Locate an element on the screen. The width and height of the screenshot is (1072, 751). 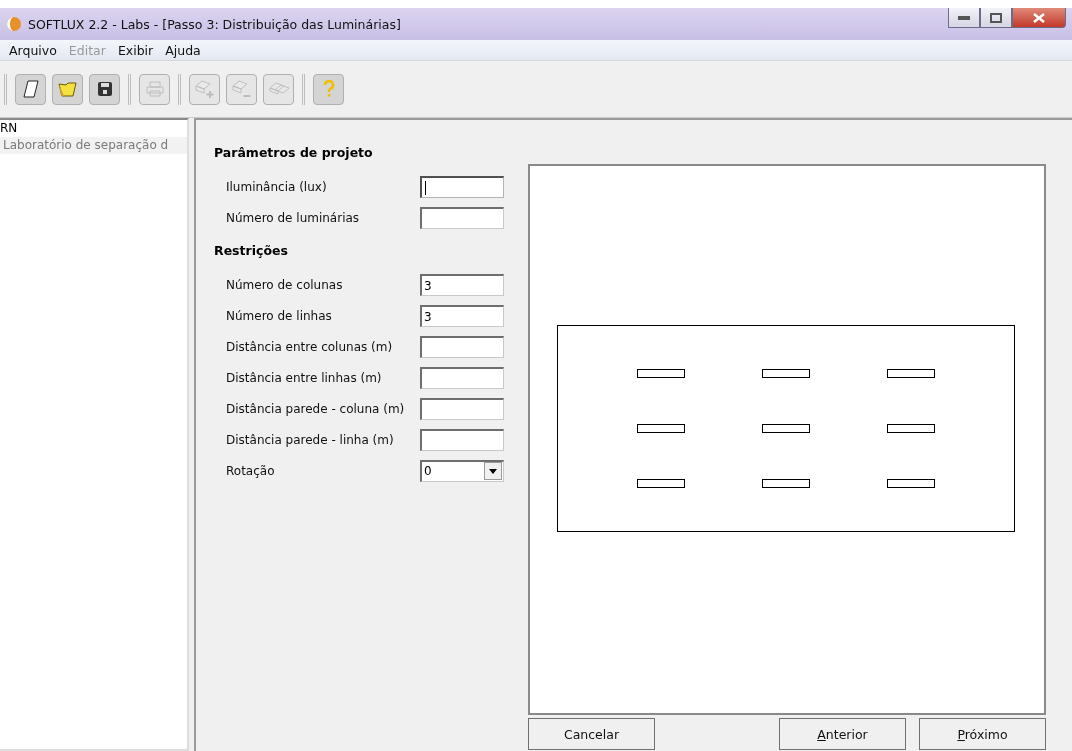
menu-item: Exibir is located at coordinates (135, 50).